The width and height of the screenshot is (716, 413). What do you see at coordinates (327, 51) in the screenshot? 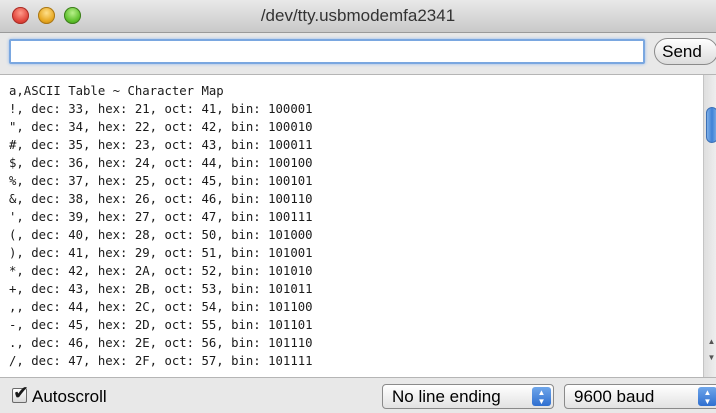
I see `send-input` at bounding box center [327, 51].